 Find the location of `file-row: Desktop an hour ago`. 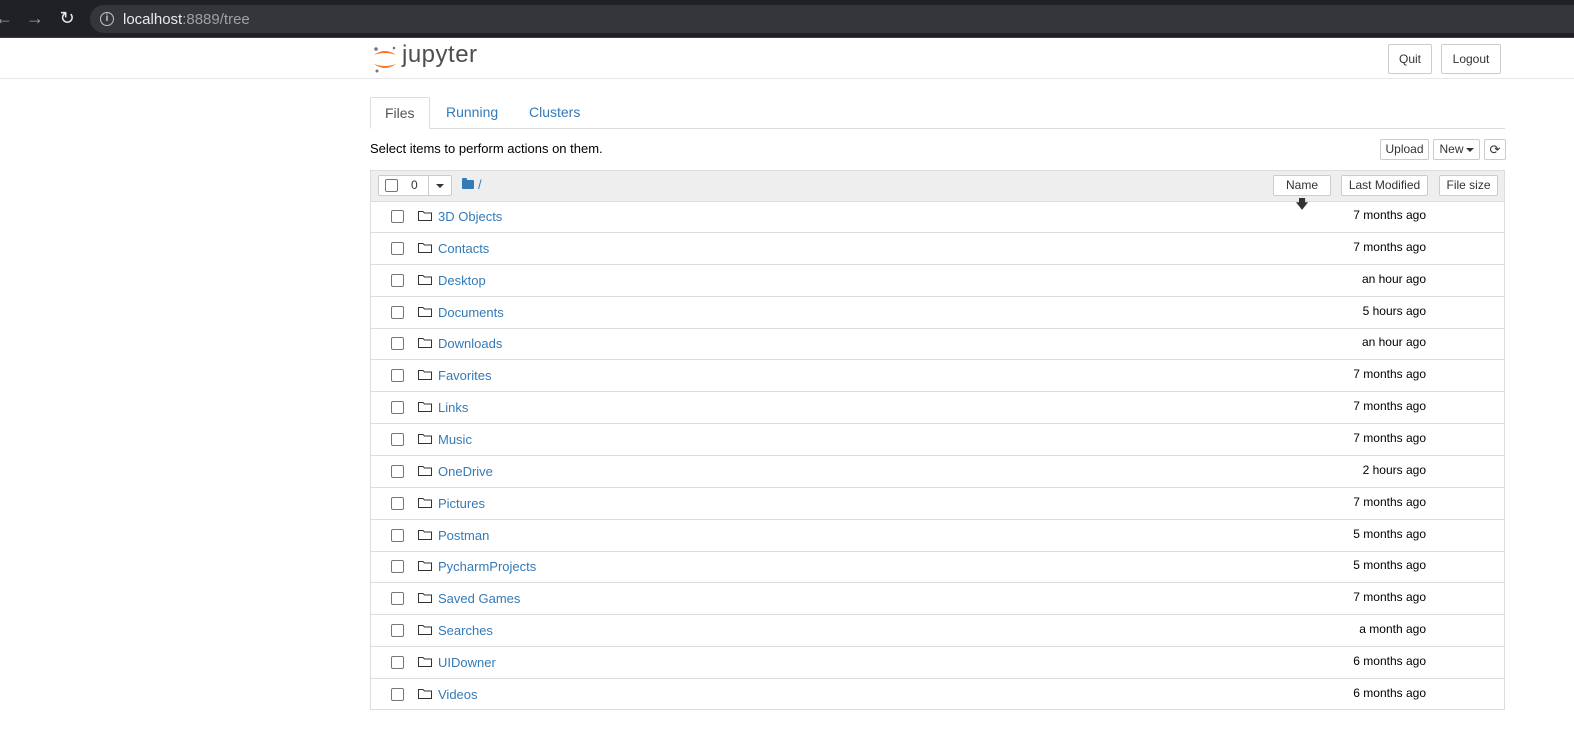

file-row: Desktop an hour ago is located at coordinates (937, 281).